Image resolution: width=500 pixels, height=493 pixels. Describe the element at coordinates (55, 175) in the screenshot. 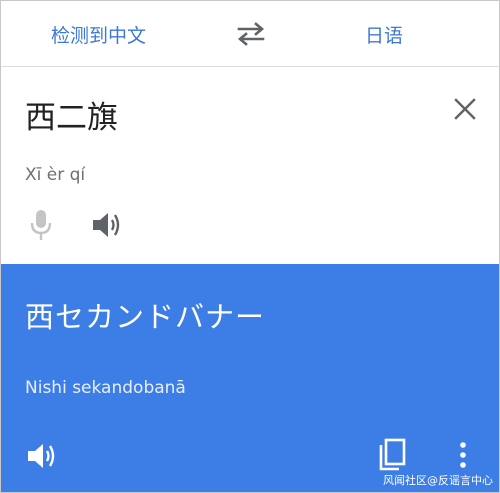

I see `source-romanization: Xī èr qí` at that location.